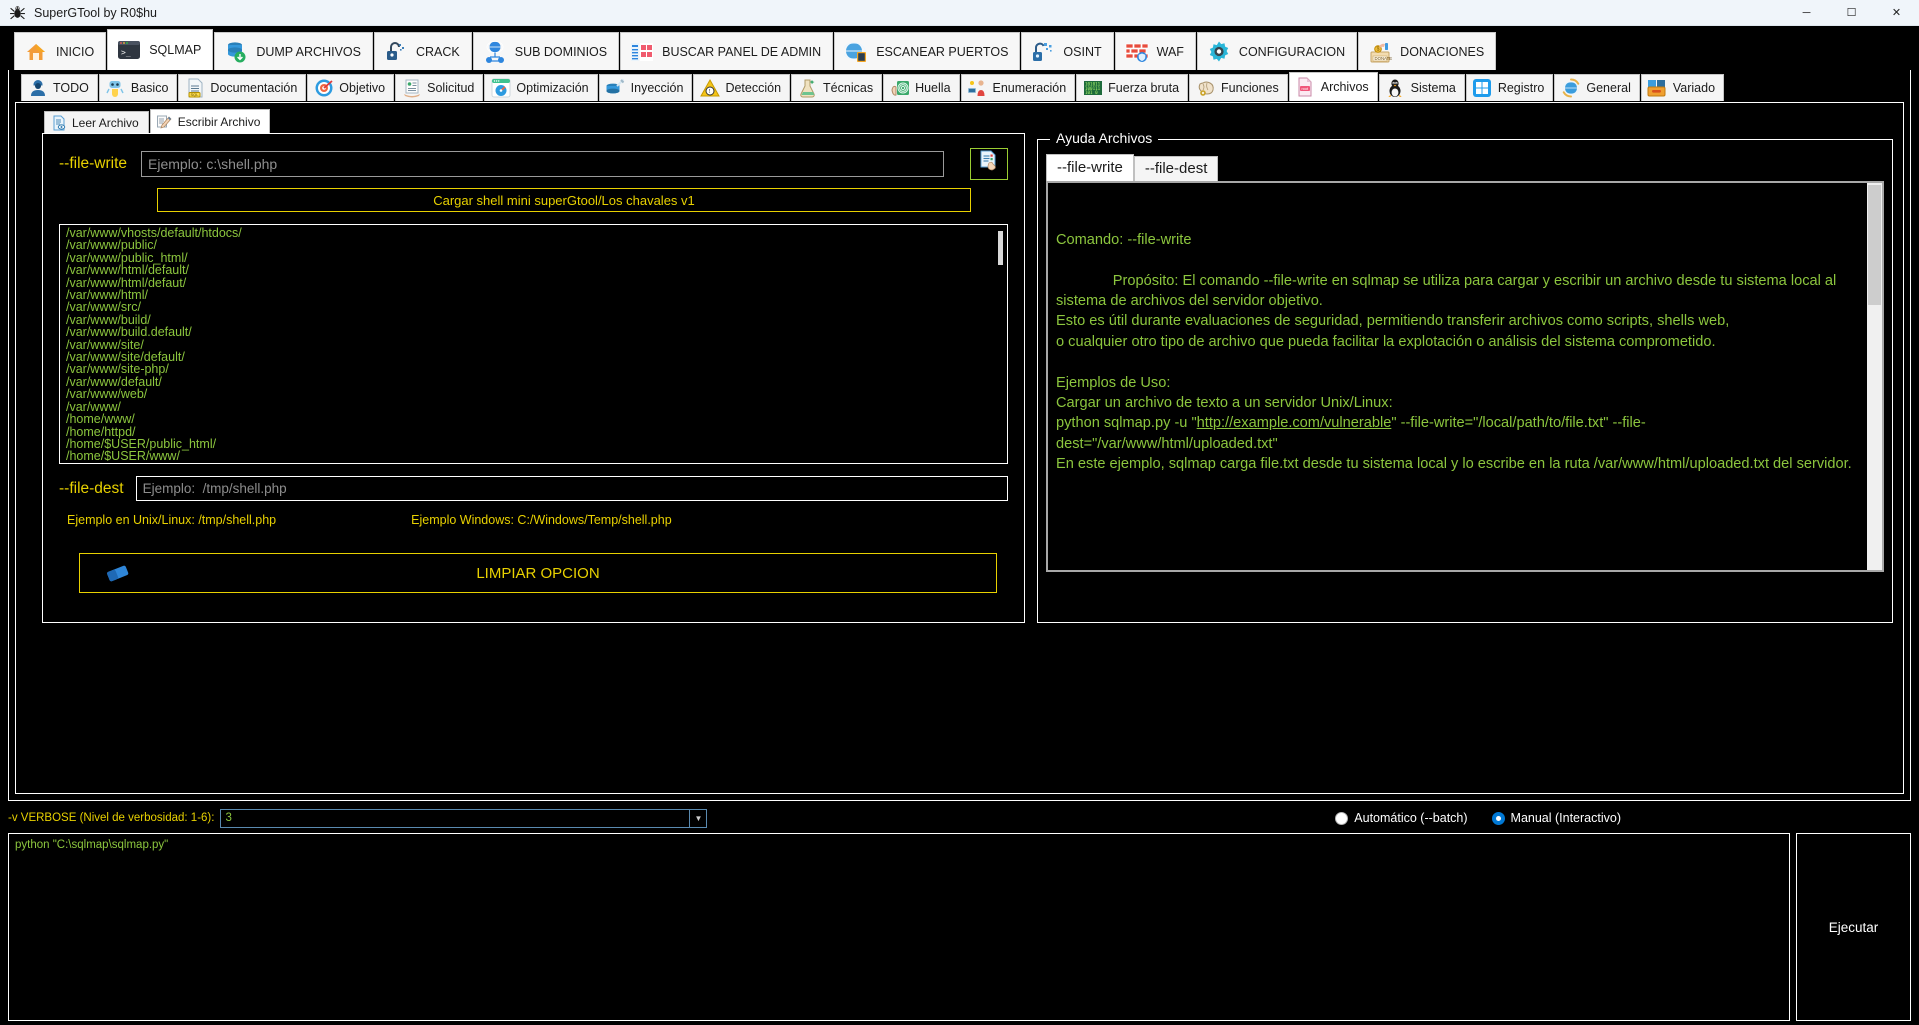  What do you see at coordinates (530, 394) in the screenshot?
I see `list-item: /var/www/web/` at bounding box center [530, 394].